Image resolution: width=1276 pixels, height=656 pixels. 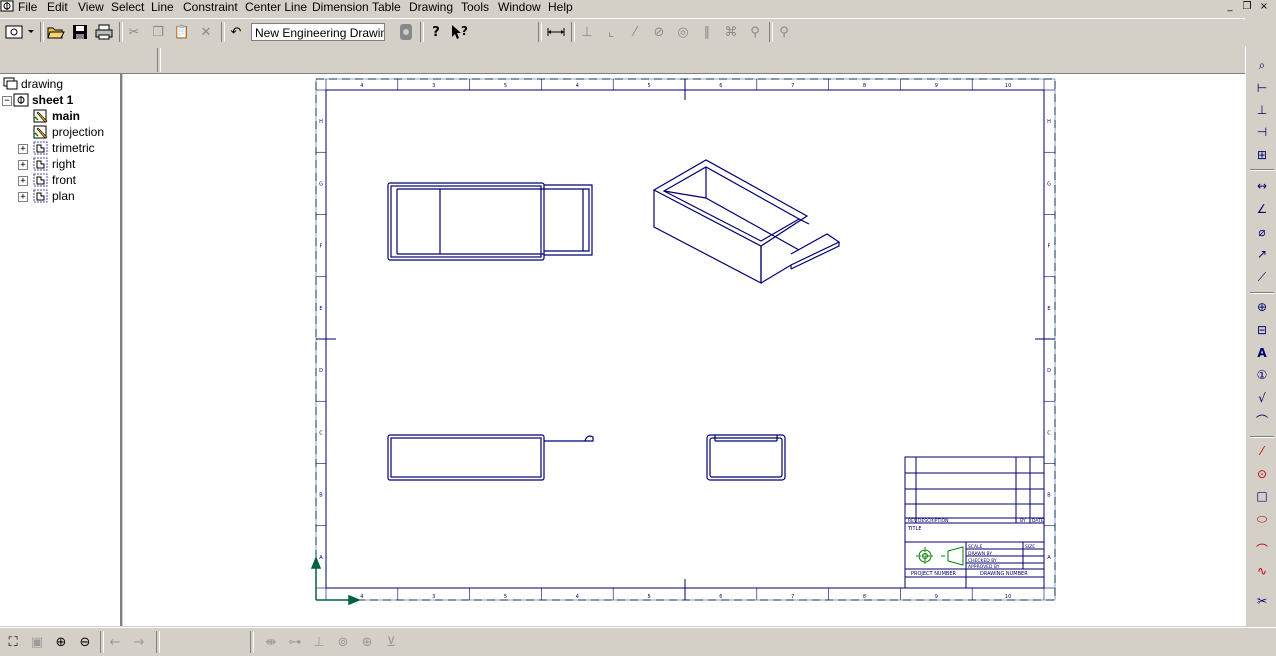 What do you see at coordinates (611, 32) in the screenshot?
I see `vertical-constraint-icon: ⌞` at bounding box center [611, 32].